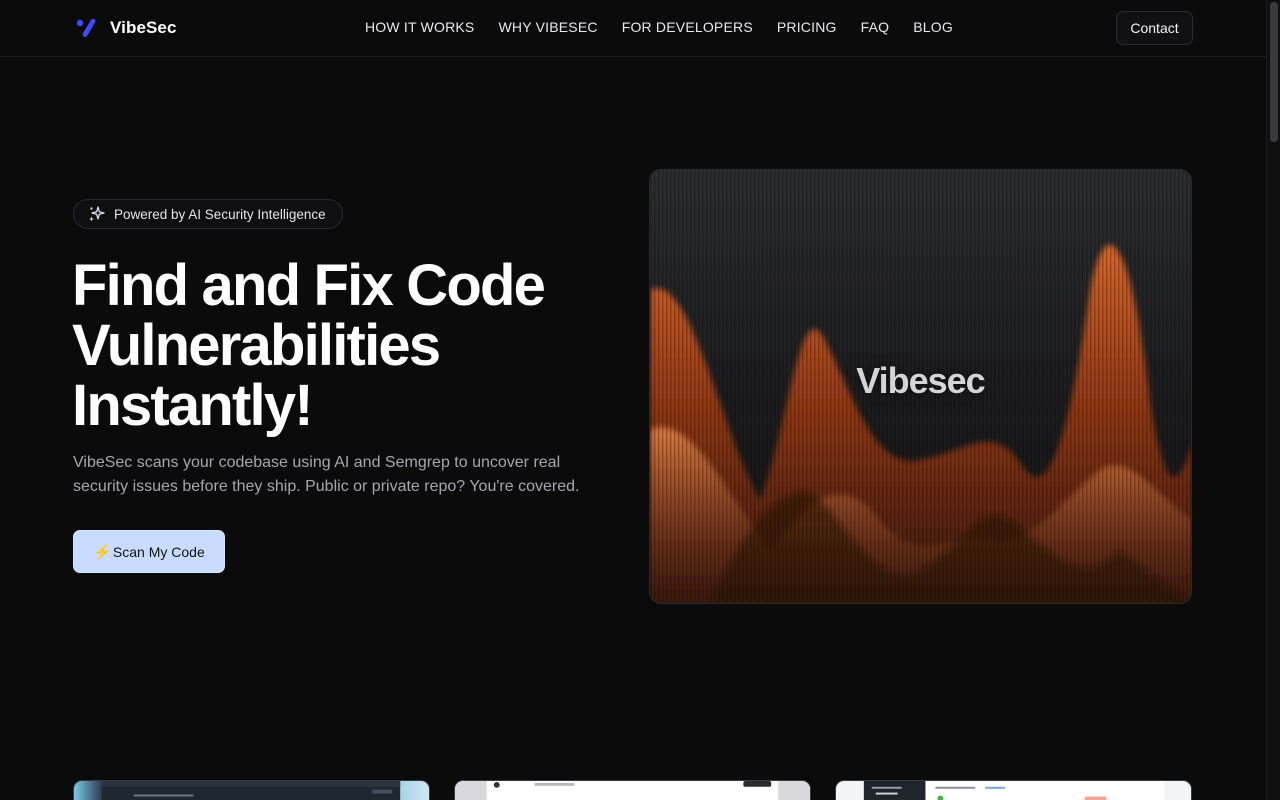 The image size is (1280, 800). Describe the element at coordinates (1274, 72) in the screenshot. I see `scrollbar-thumb` at that location.